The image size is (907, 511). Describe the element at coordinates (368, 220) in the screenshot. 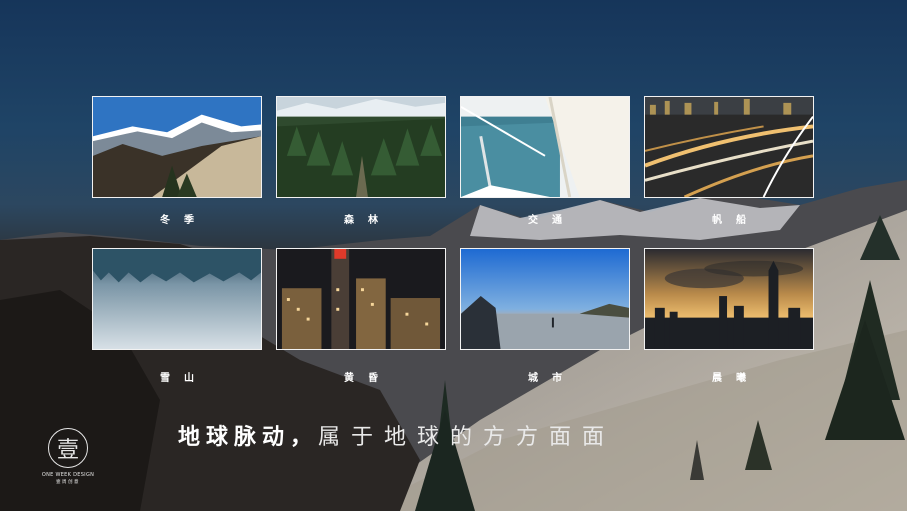

I see `photo-label-forest: 森林` at that location.